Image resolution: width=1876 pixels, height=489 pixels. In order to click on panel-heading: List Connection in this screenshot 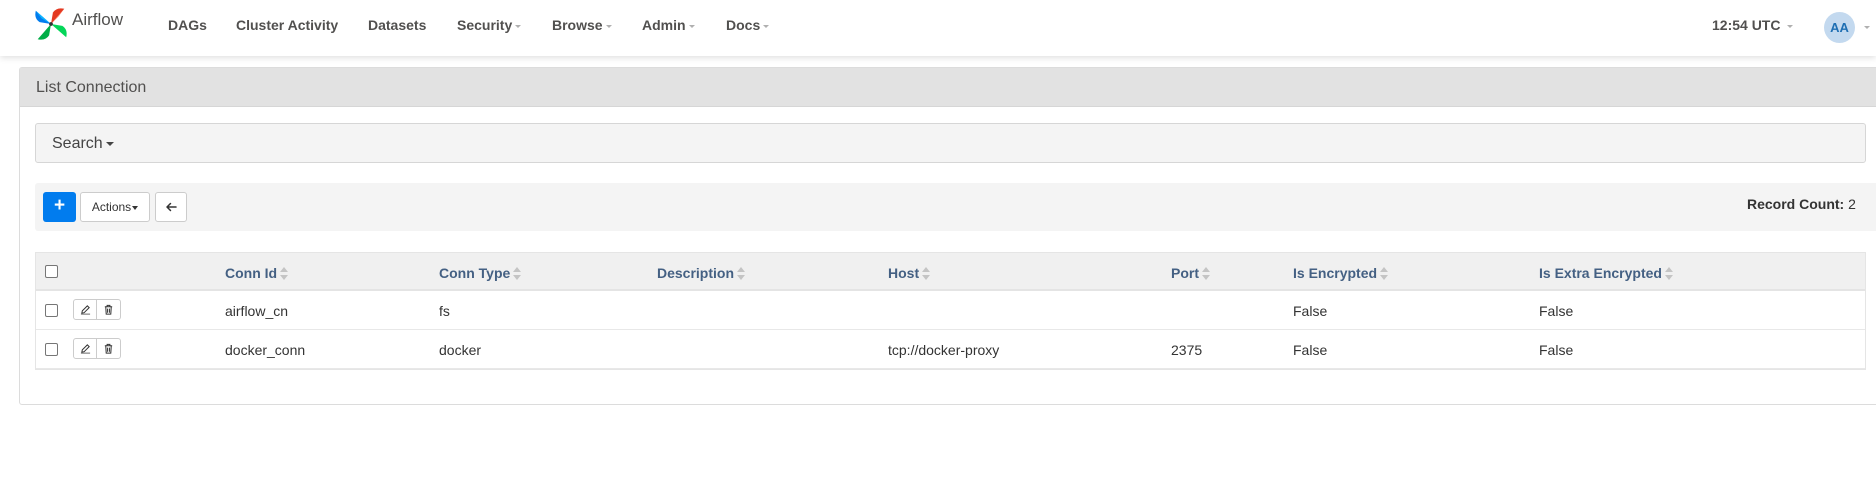, I will do `click(948, 87)`.